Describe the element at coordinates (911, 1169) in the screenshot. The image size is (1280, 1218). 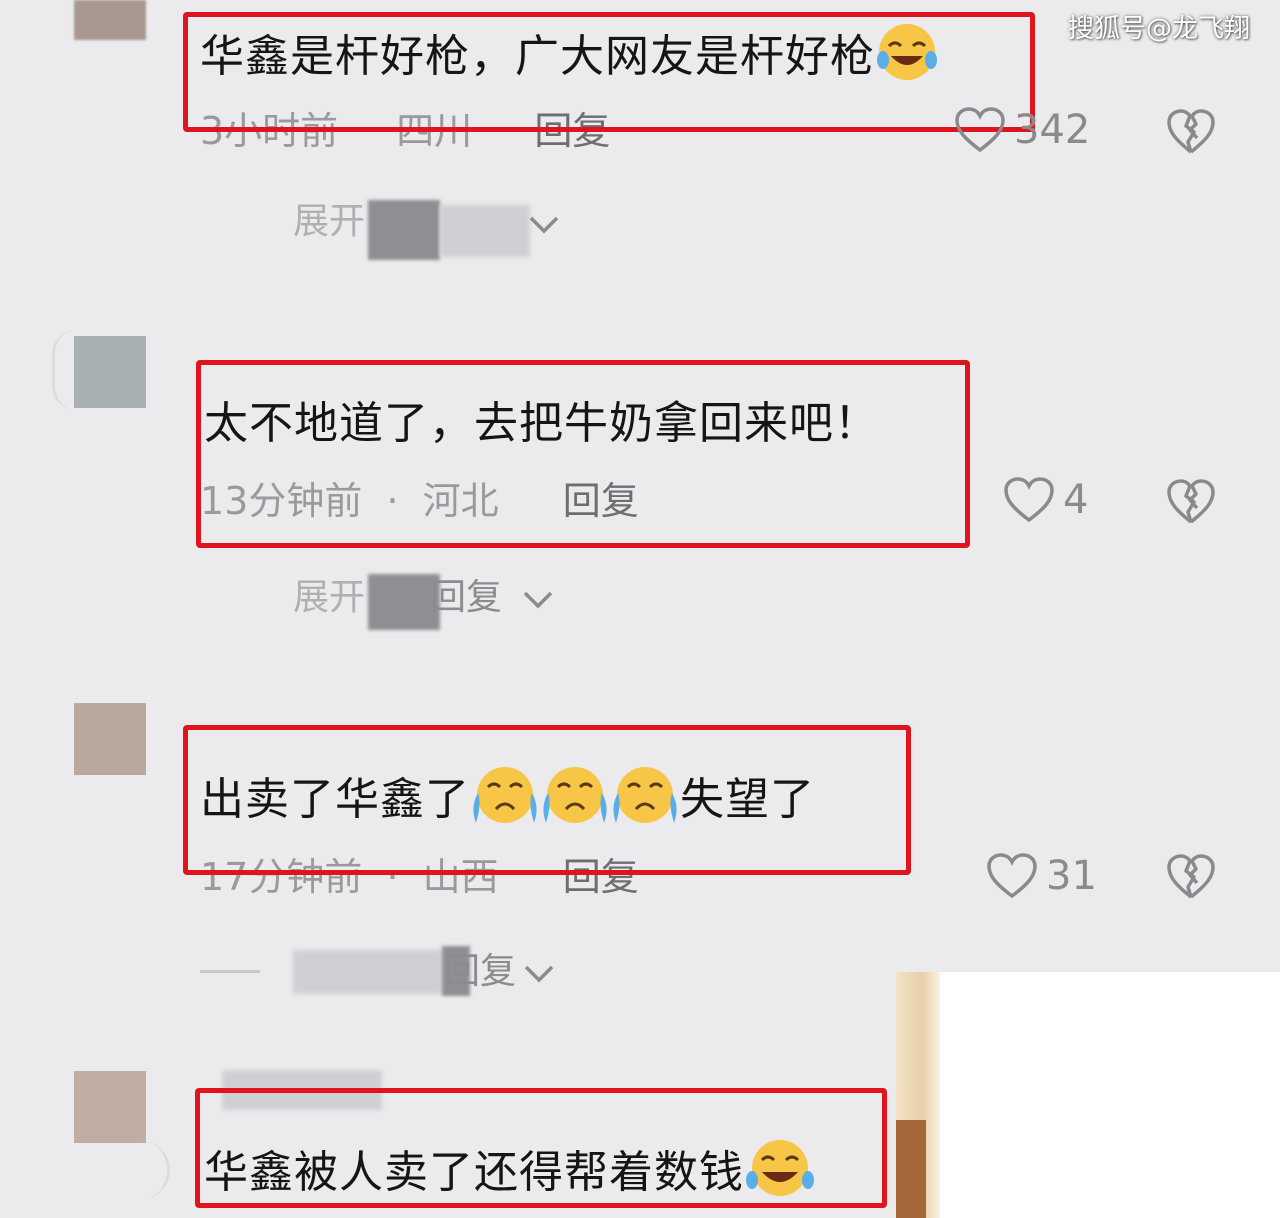
I see `overlay-image-edge` at that location.